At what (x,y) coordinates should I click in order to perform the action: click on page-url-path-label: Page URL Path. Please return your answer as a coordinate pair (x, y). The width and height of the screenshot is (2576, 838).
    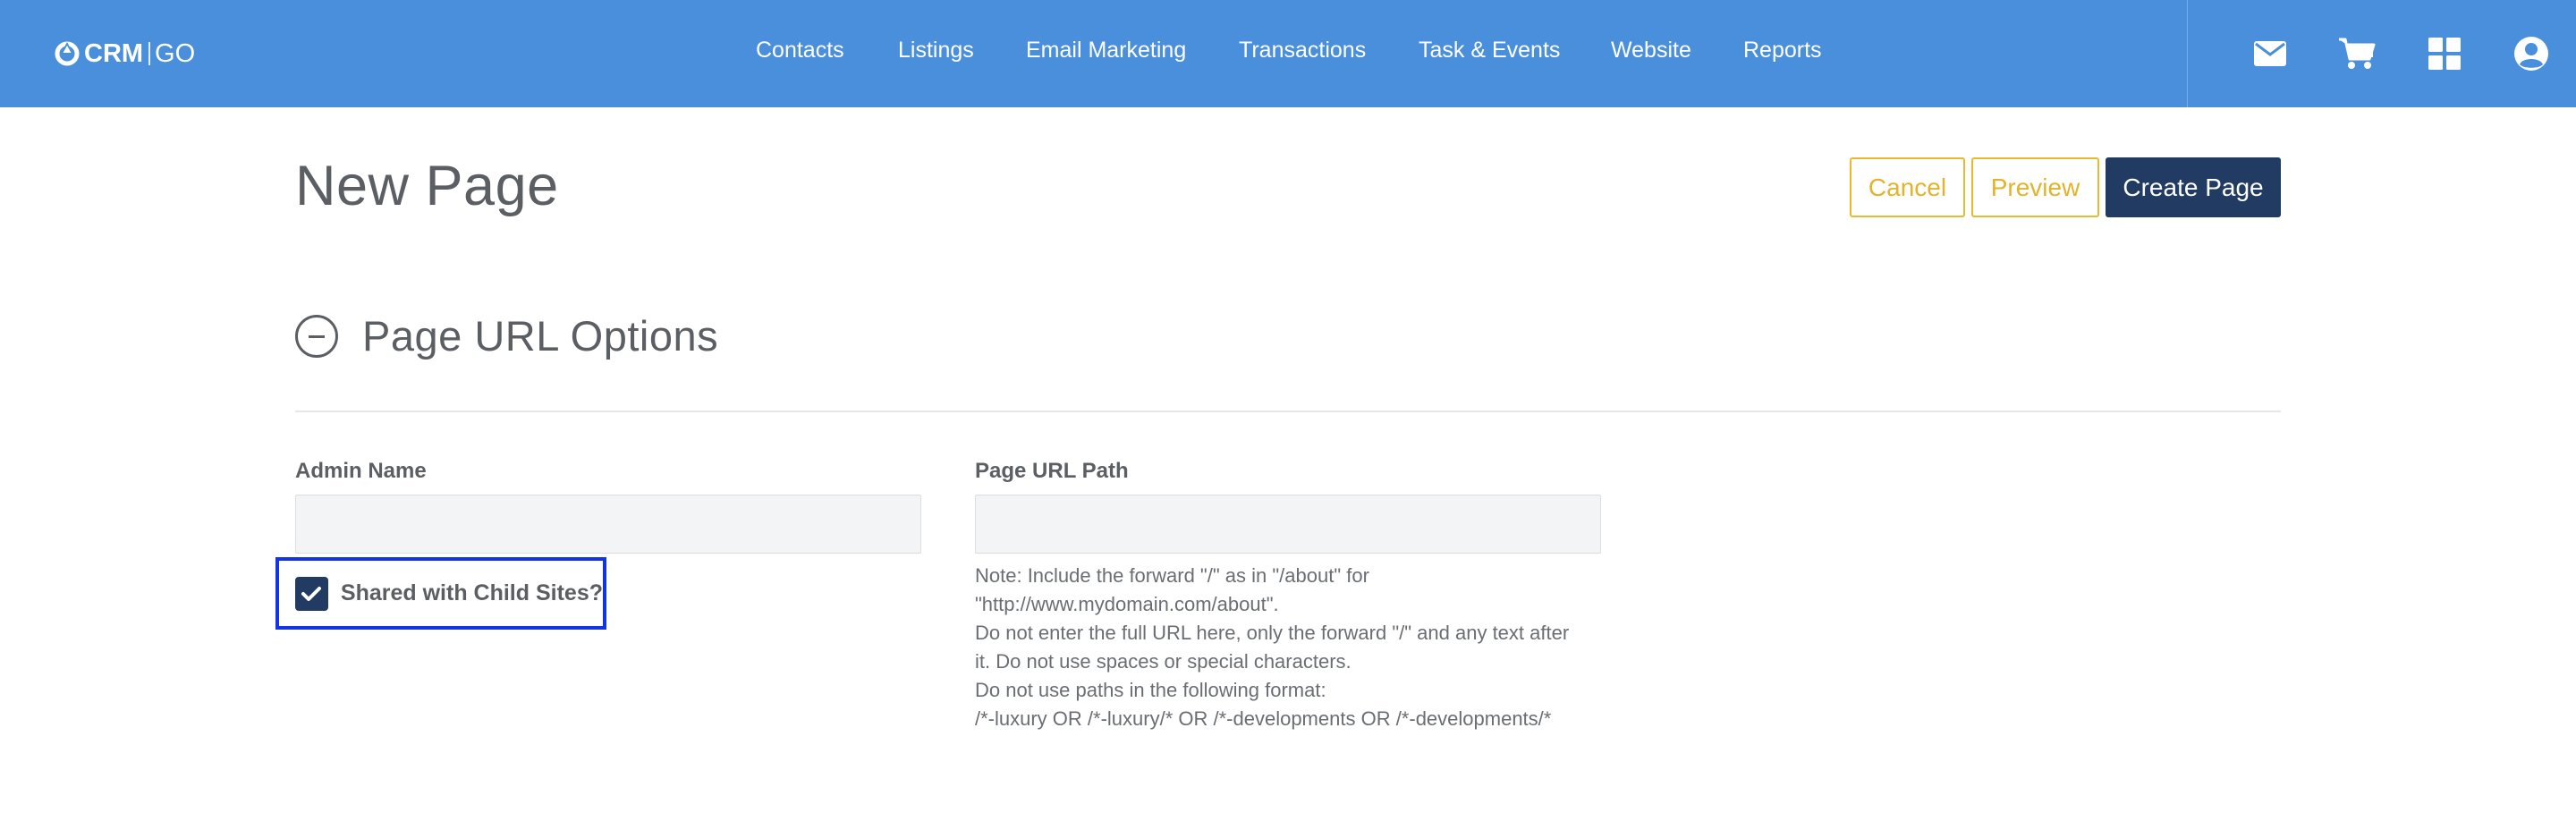
    Looking at the image, I should click on (1052, 471).